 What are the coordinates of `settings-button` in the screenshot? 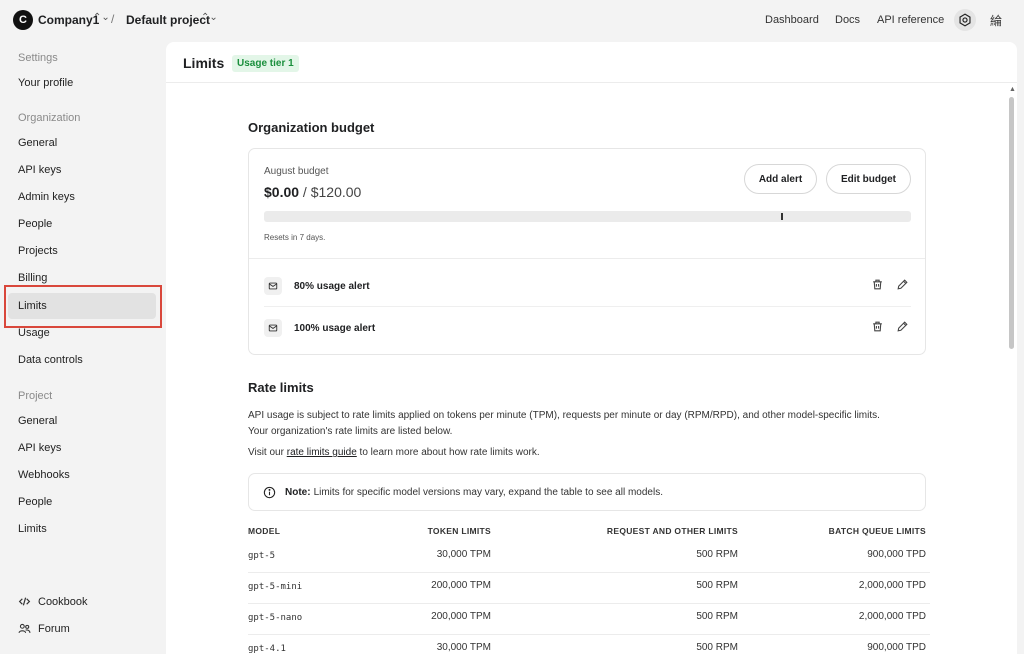 It's located at (965, 20).